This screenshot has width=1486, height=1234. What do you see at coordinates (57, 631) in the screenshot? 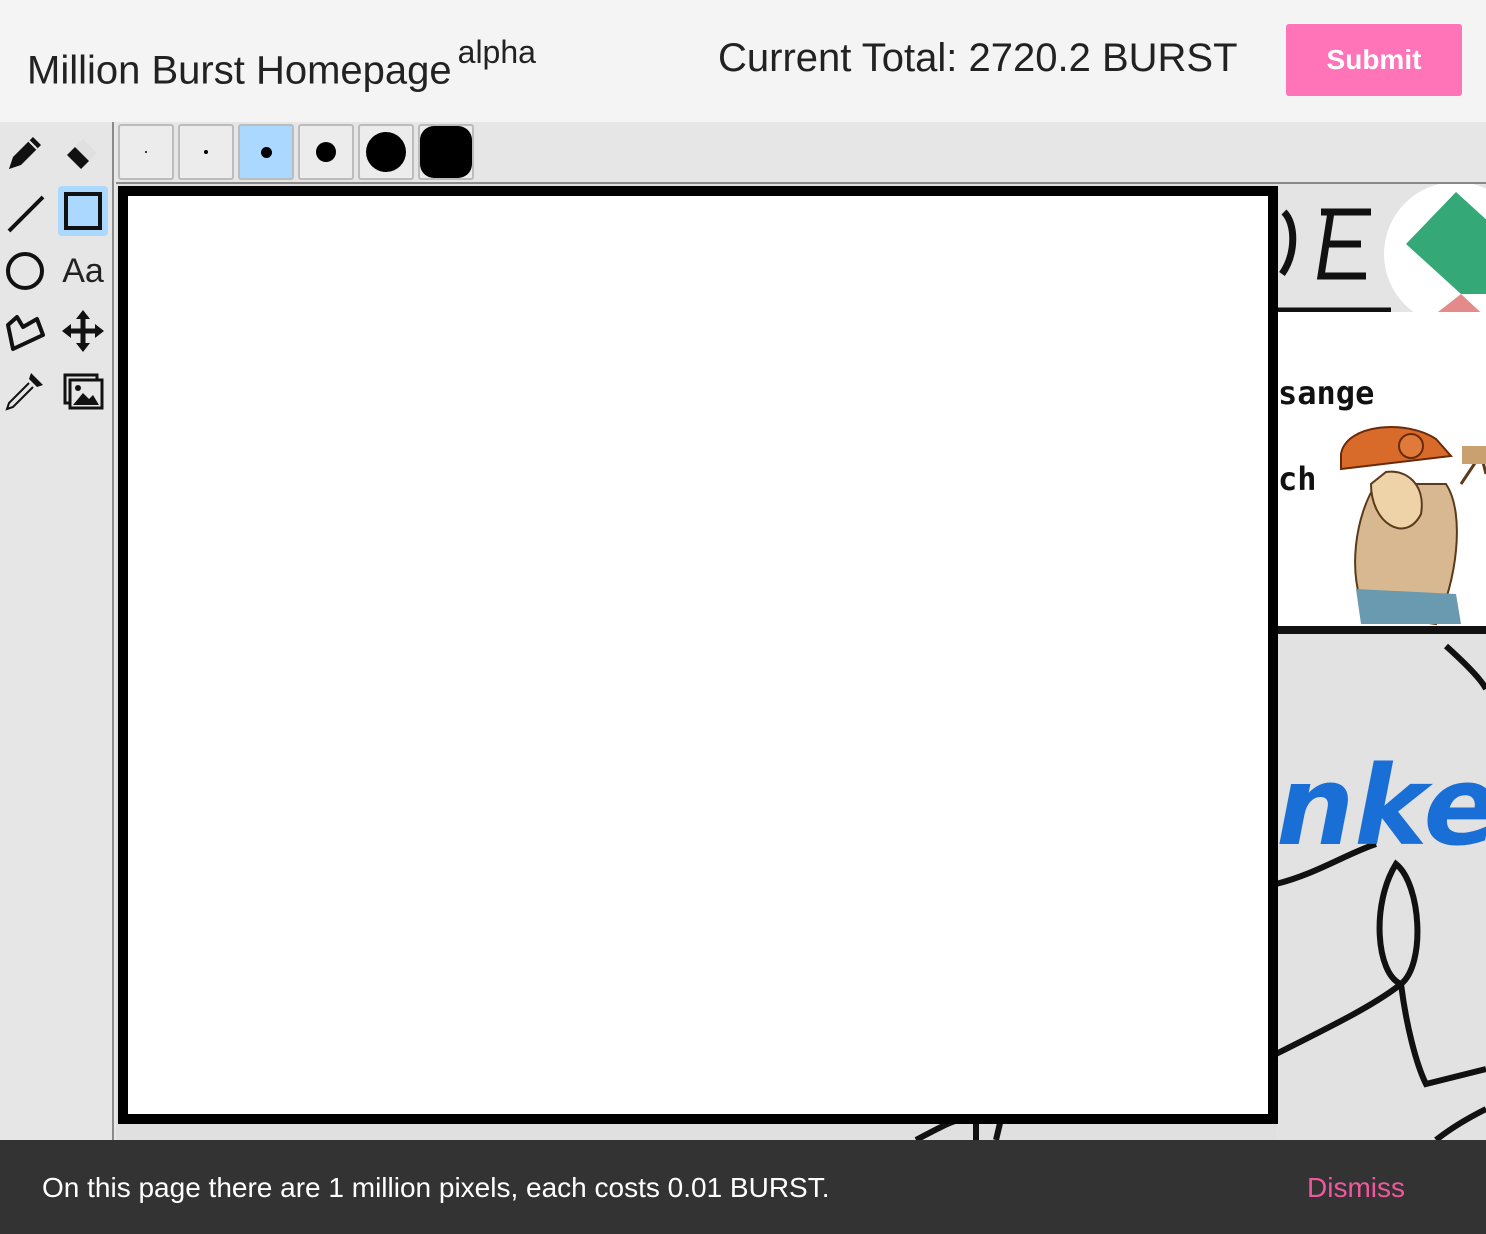
I see `tool-palette: Aa` at bounding box center [57, 631].